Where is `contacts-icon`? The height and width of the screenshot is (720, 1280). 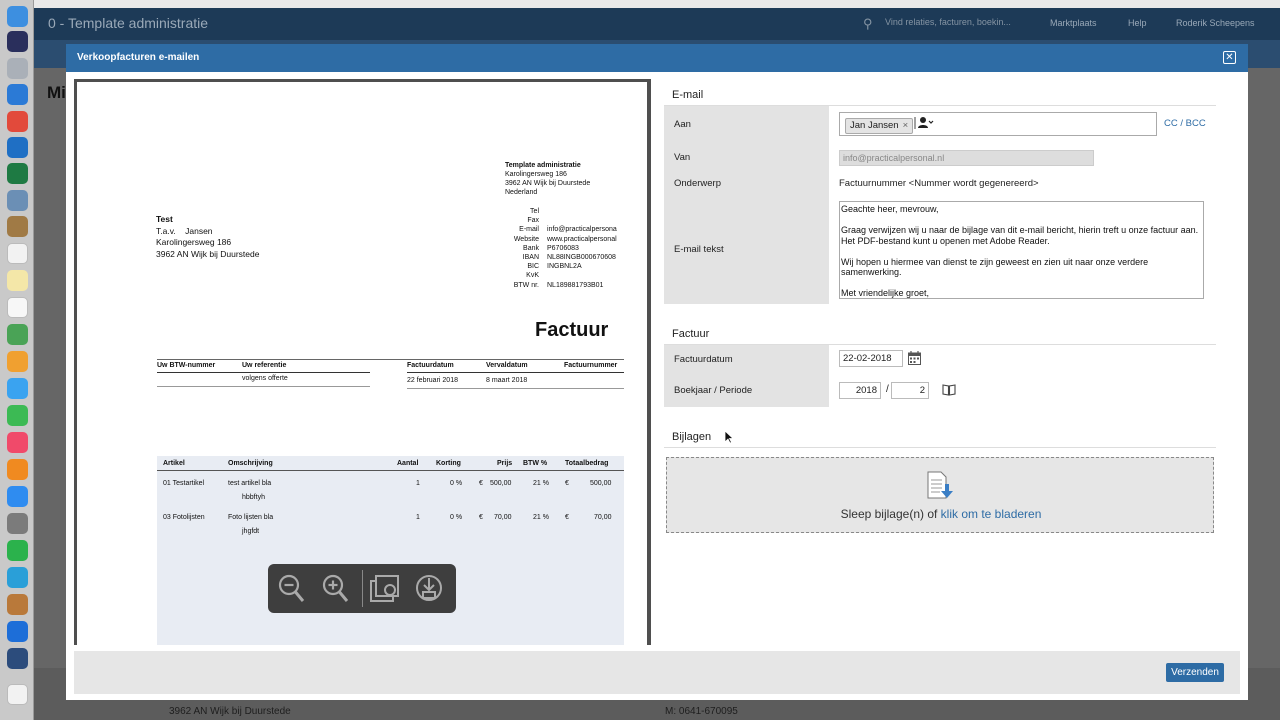
contacts-icon is located at coordinates (17, 226).